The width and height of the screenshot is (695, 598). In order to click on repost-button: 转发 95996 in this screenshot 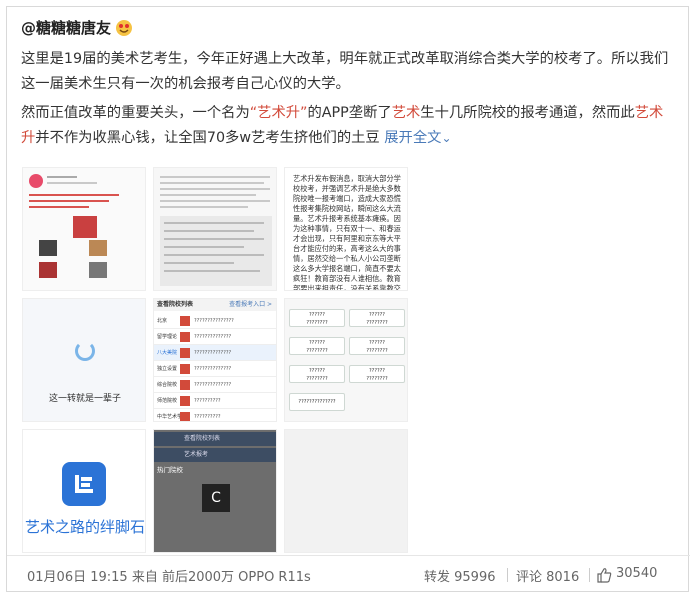, I will do `click(460, 575)`.